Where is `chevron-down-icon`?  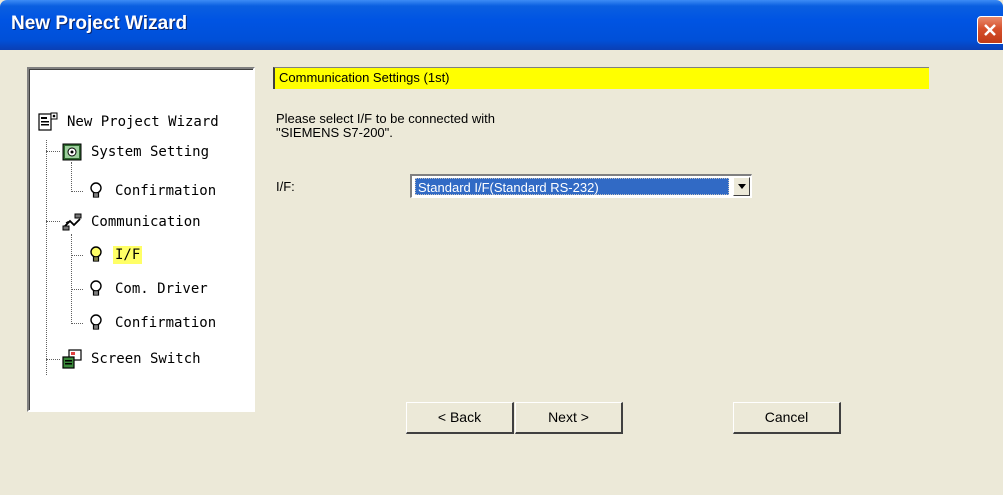
chevron-down-icon is located at coordinates (742, 186).